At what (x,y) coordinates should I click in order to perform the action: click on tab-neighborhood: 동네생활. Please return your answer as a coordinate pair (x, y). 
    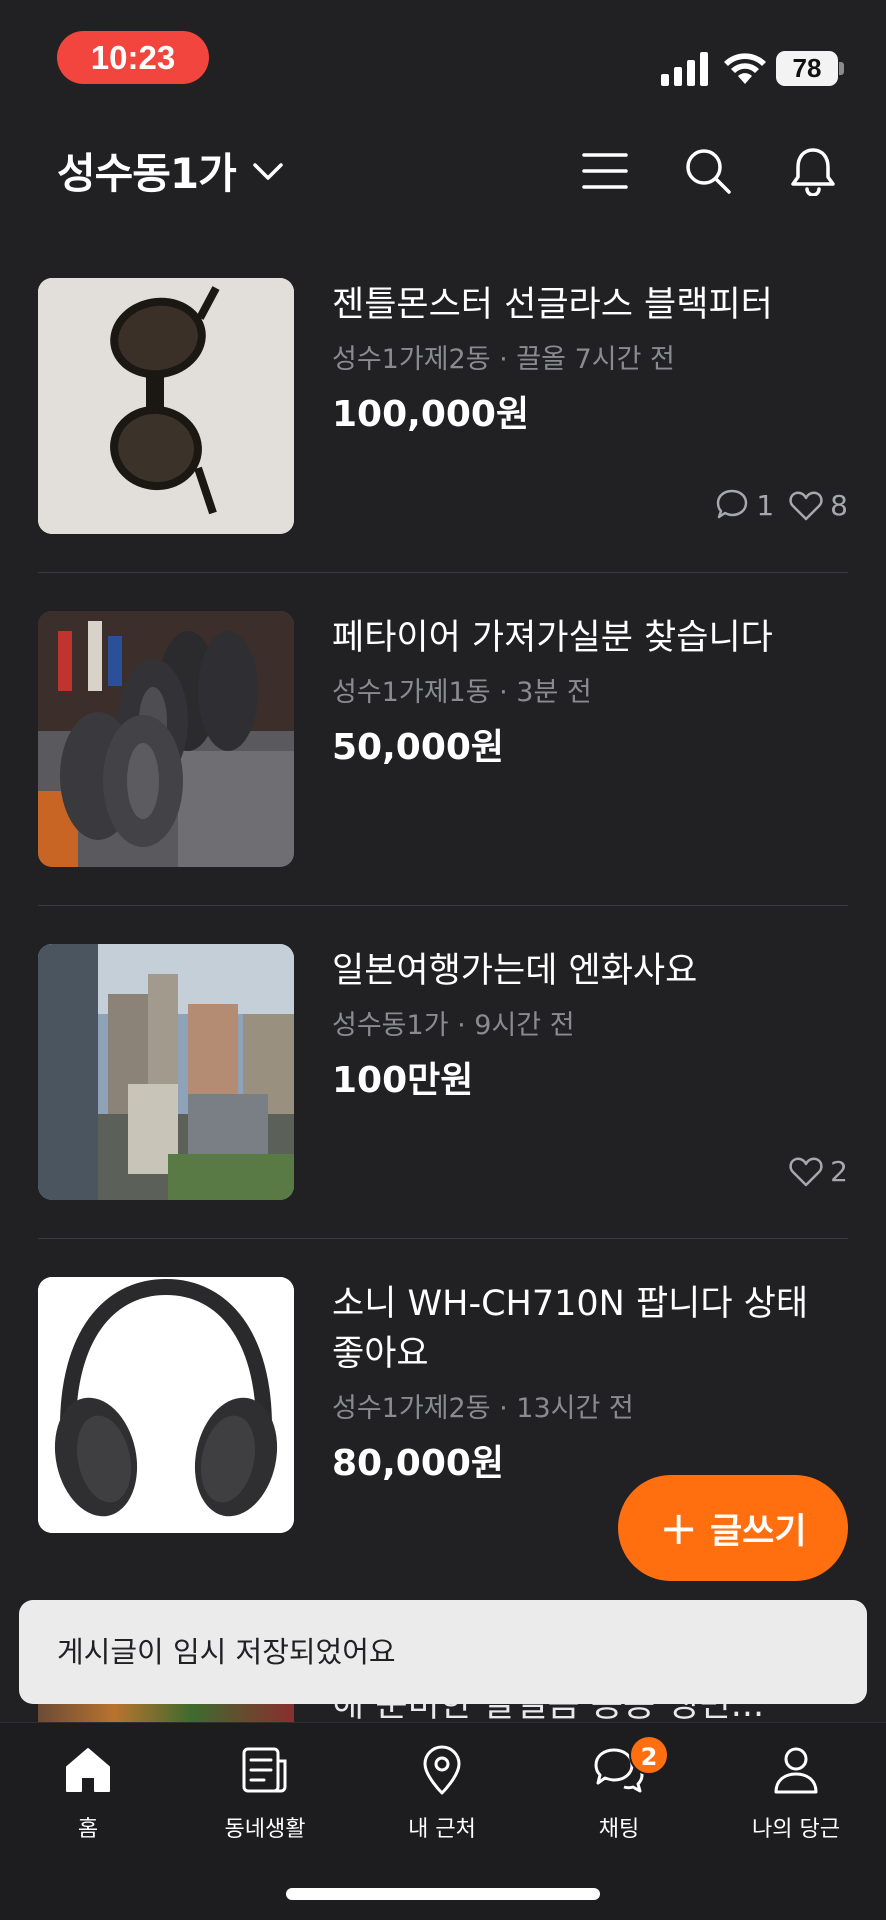
    Looking at the image, I should click on (265, 1798).